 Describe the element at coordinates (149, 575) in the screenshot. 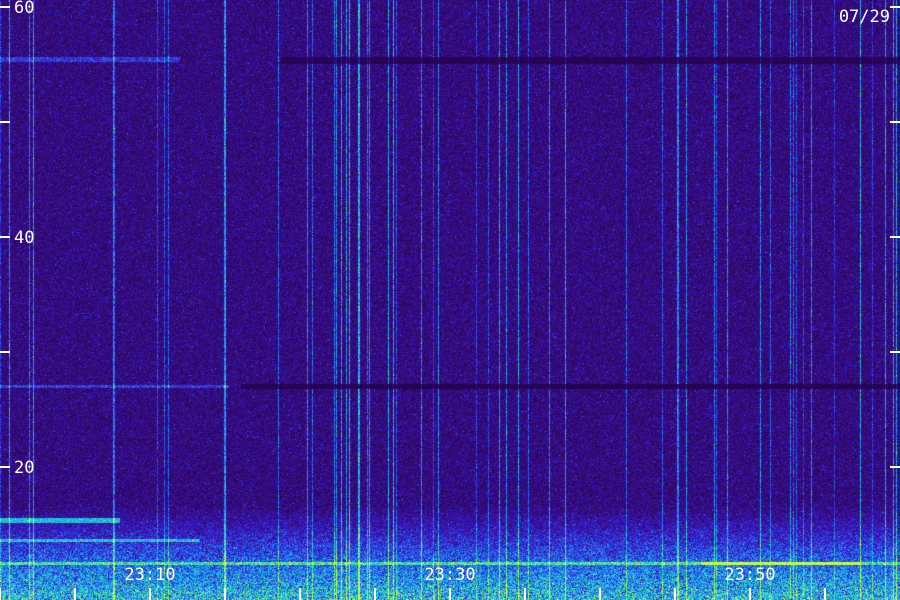

I see `x-tick-label: 23:10` at that location.